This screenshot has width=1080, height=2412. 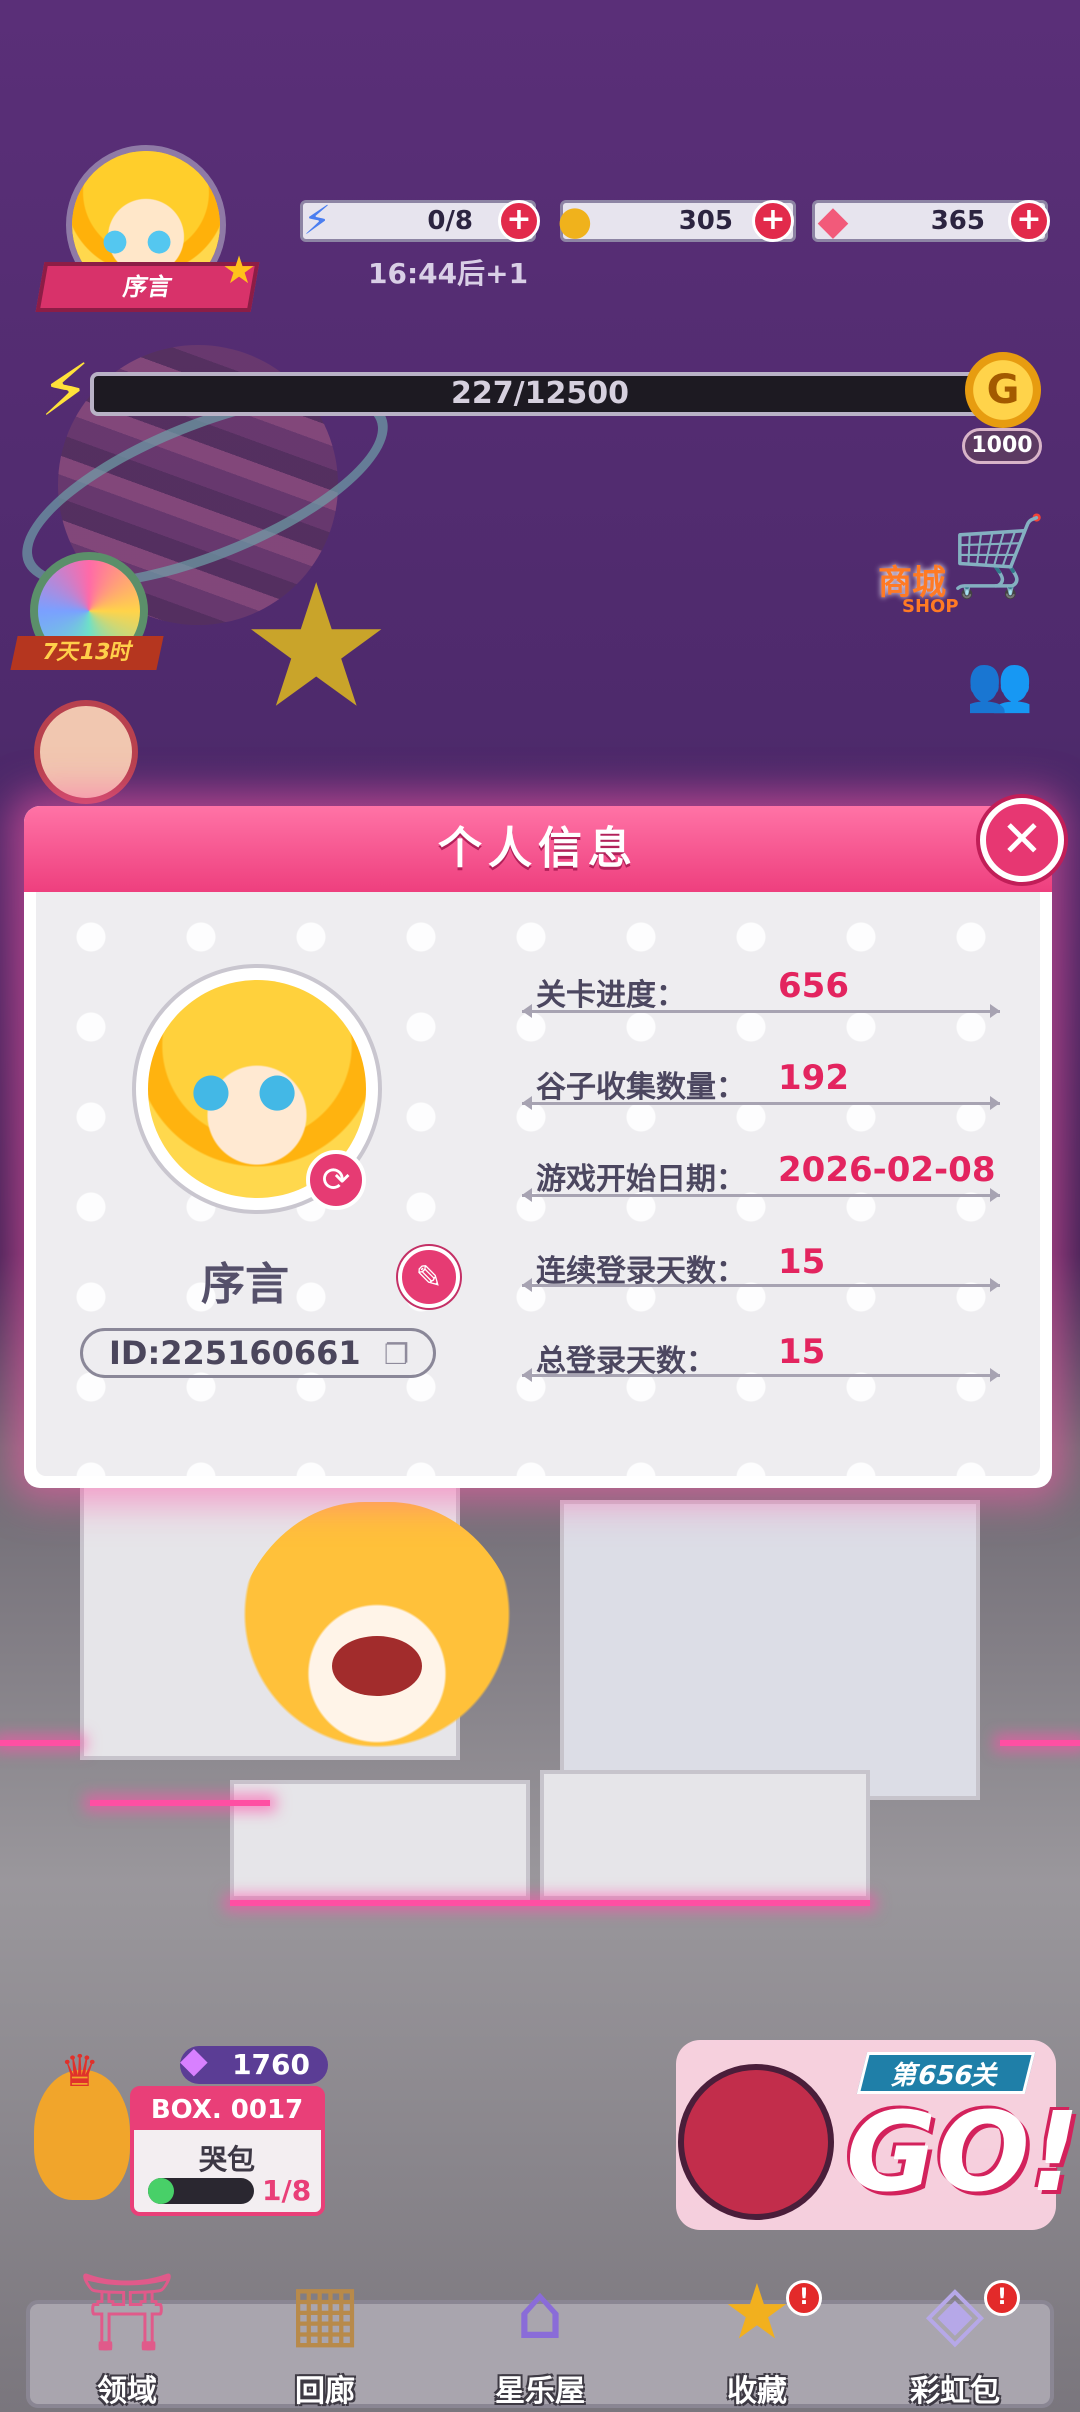 I want to click on hud-avatar-eyes: ●●, so click(x=146, y=240).